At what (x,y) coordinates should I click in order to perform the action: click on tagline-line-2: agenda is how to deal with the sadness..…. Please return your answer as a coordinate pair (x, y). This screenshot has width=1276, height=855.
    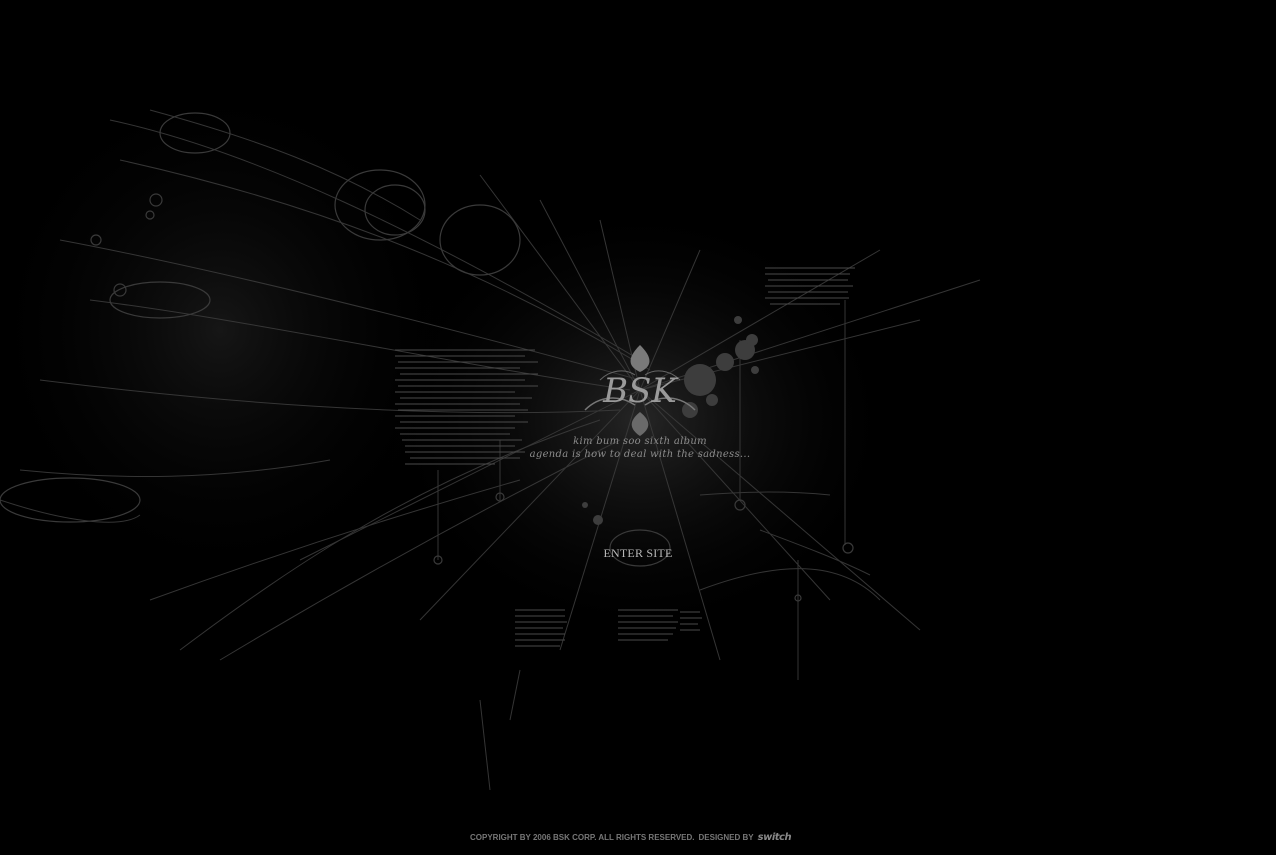
    Looking at the image, I should click on (640, 454).